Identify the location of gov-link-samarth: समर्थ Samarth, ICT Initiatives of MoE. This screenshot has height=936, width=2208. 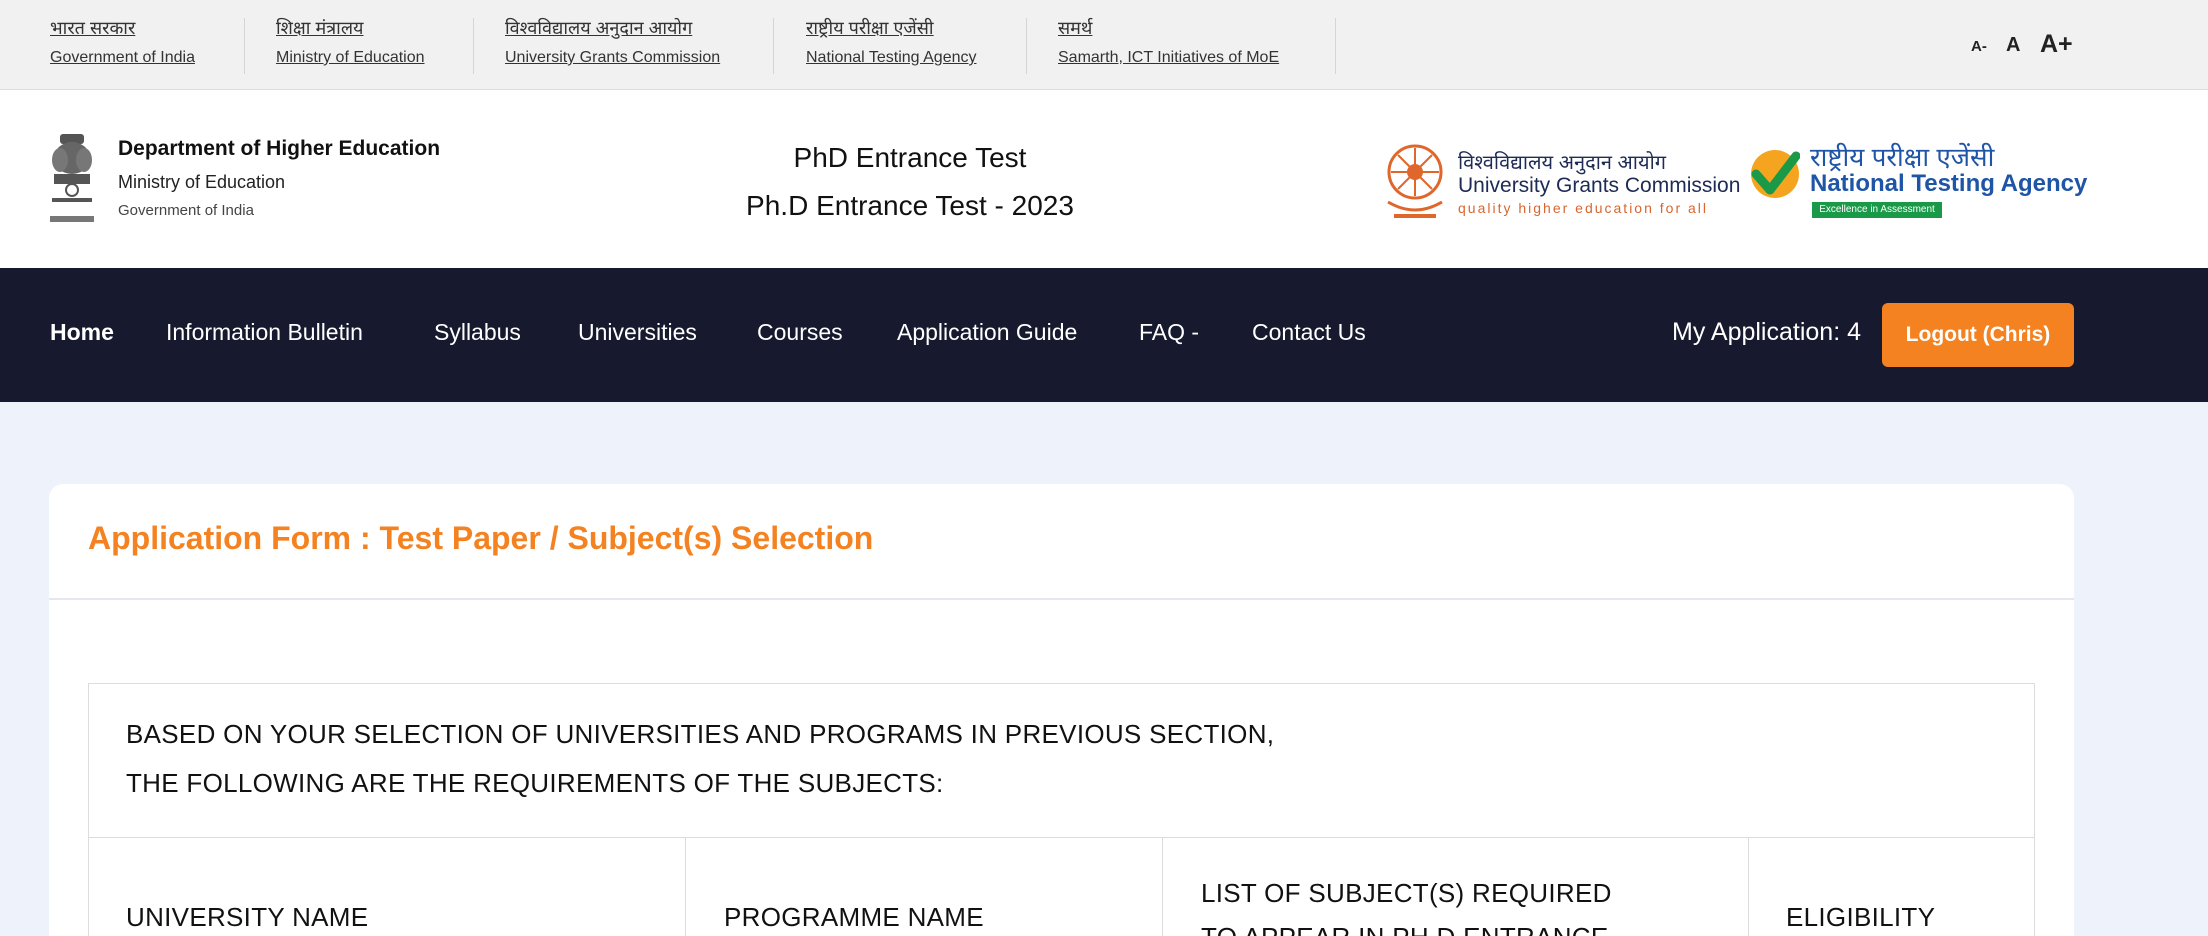
(1168, 43).